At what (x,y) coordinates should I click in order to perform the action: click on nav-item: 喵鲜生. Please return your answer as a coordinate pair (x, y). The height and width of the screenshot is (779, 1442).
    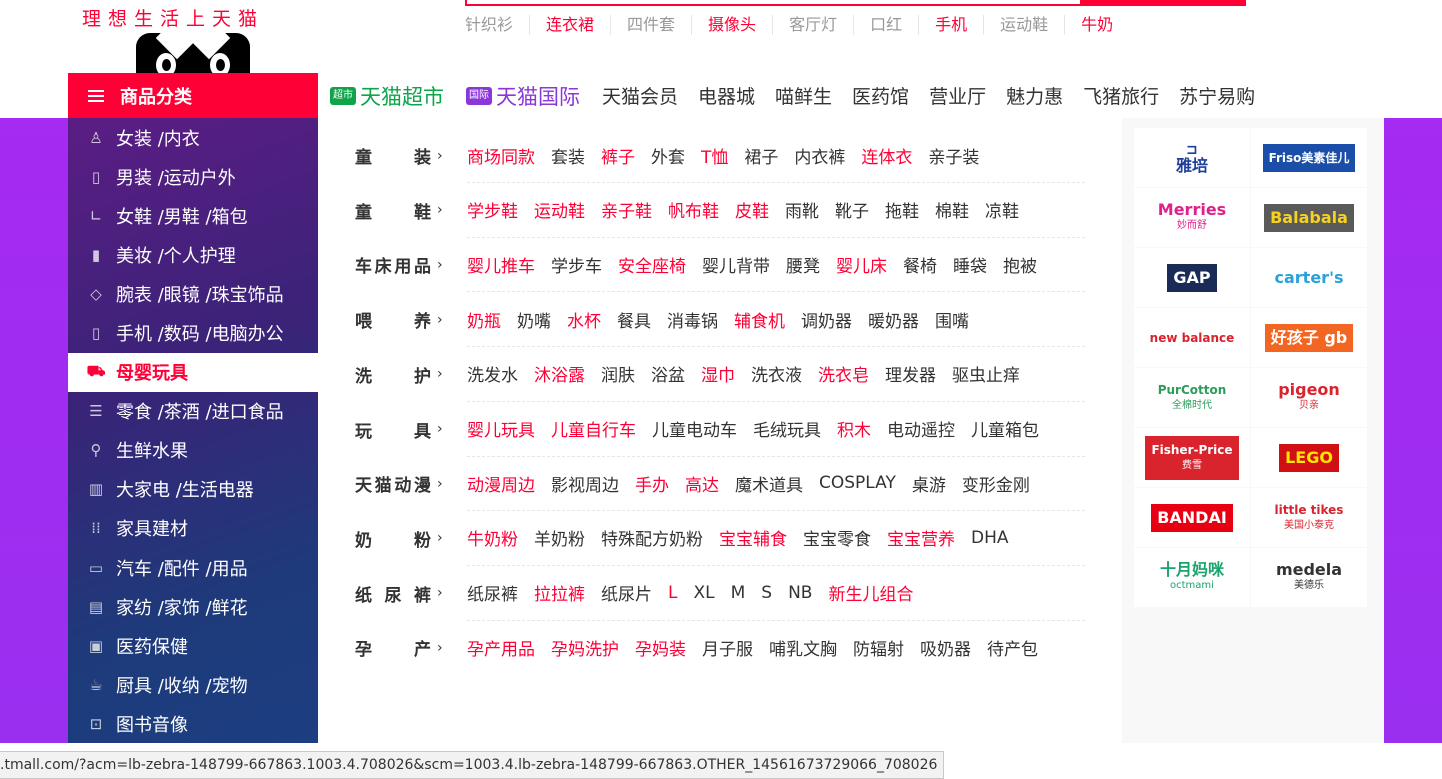
    Looking at the image, I should click on (803, 95).